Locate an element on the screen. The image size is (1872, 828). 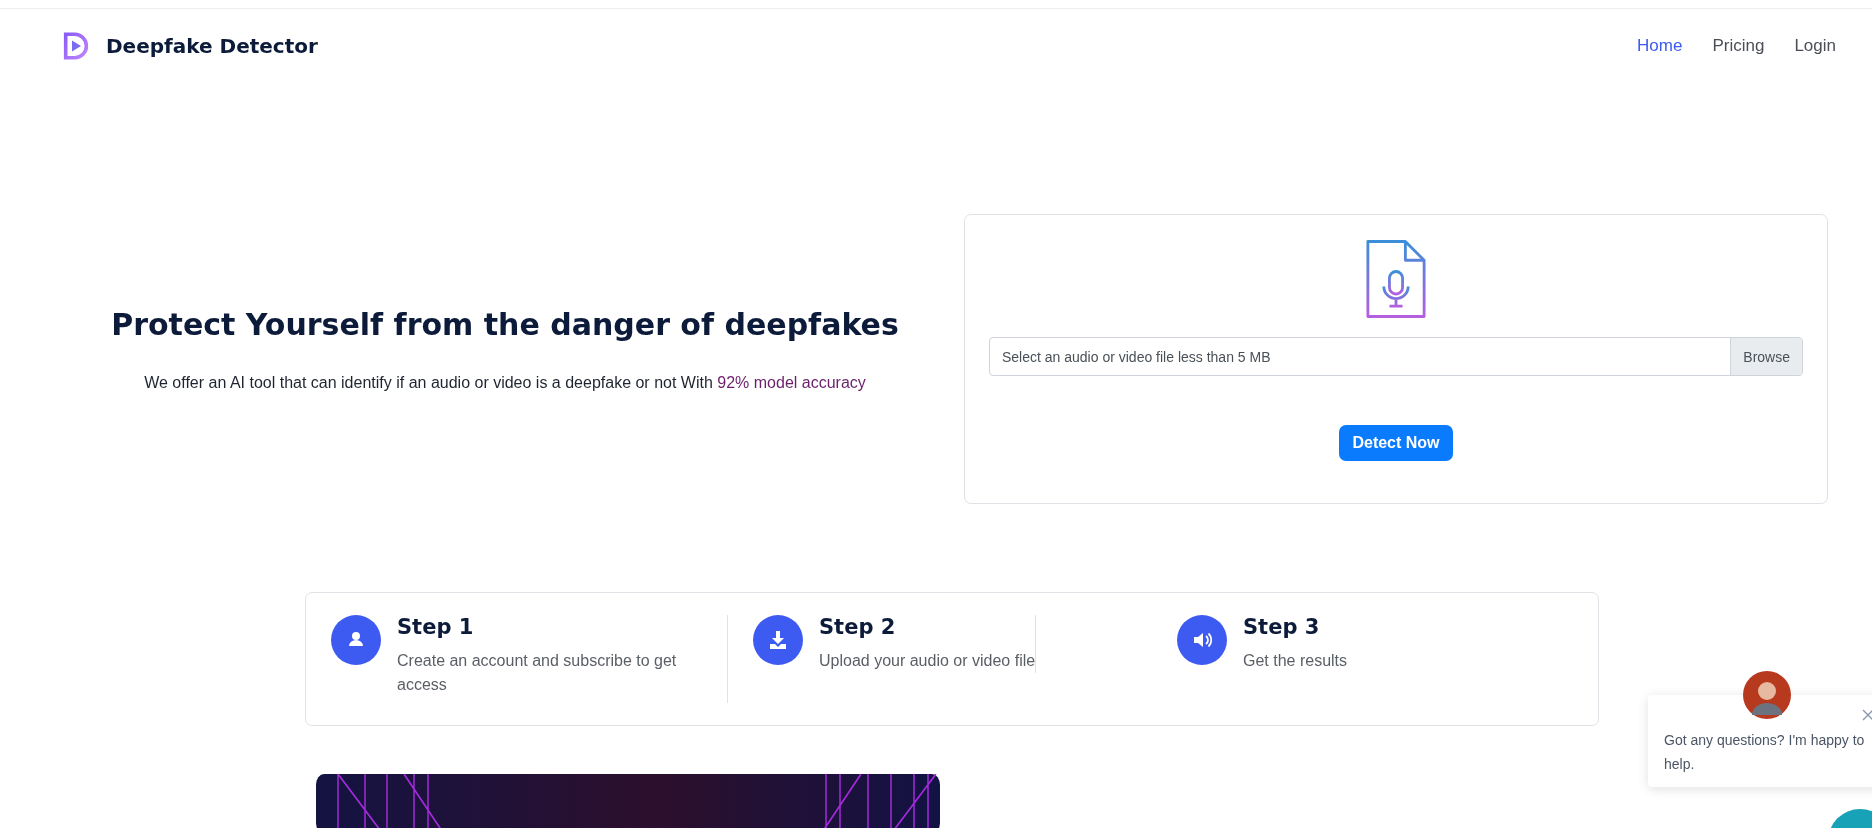
file-input-field: Select an audio or video file less than 5 MB Browse is located at coordinates (1396, 356).